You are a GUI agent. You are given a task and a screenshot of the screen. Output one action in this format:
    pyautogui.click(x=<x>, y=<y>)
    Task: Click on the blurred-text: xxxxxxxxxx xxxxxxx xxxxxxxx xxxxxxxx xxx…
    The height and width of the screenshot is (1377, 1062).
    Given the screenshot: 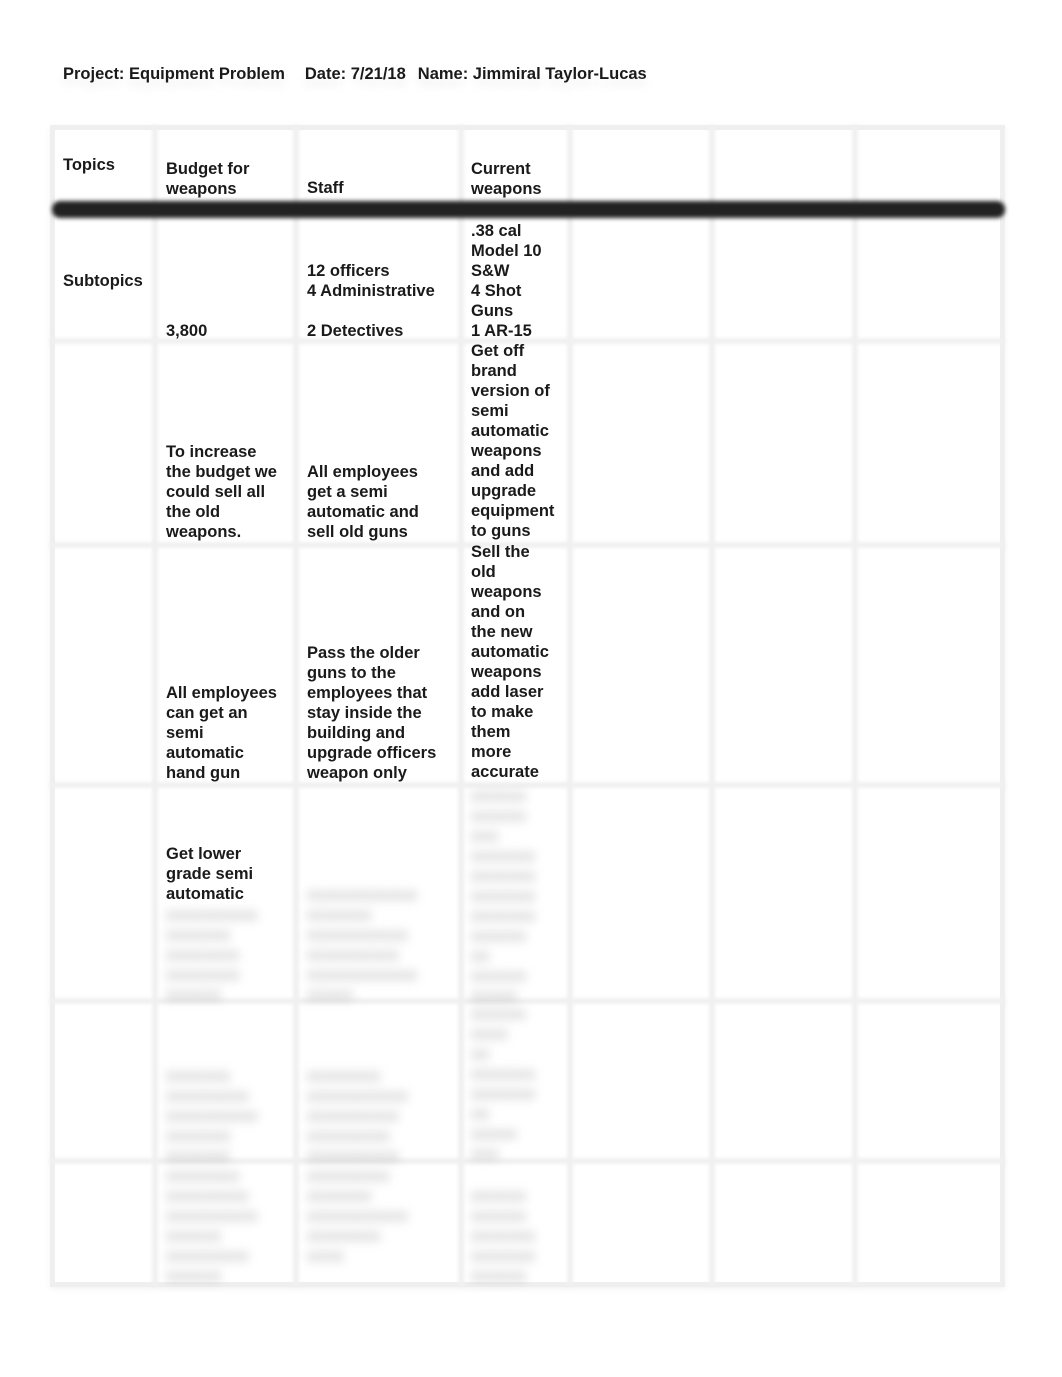 What is the action you would take?
    pyautogui.click(x=212, y=955)
    